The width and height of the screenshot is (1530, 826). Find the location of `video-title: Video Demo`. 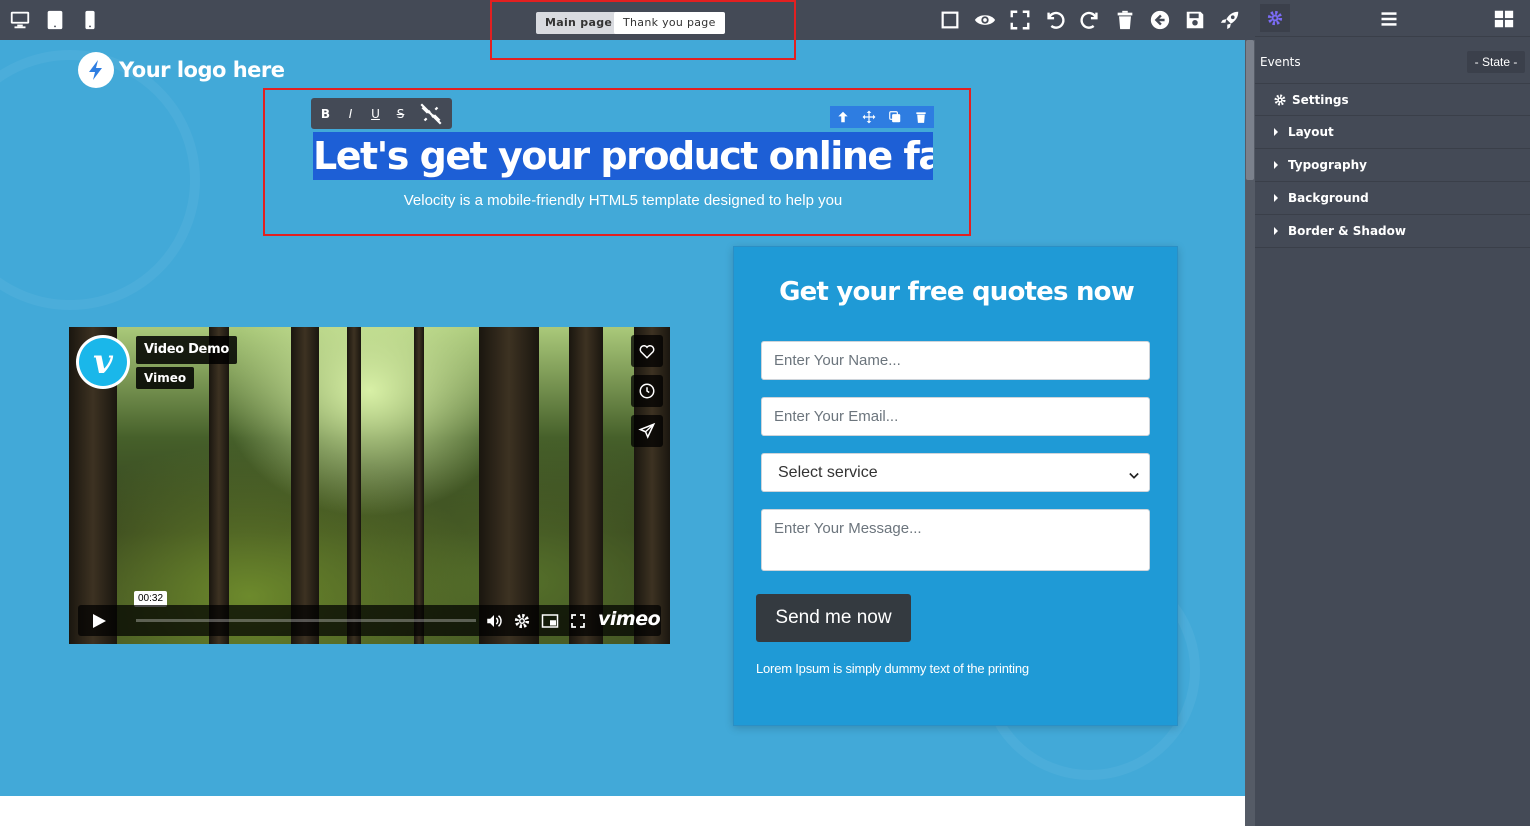

video-title: Video Demo is located at coordinates (186, 350).